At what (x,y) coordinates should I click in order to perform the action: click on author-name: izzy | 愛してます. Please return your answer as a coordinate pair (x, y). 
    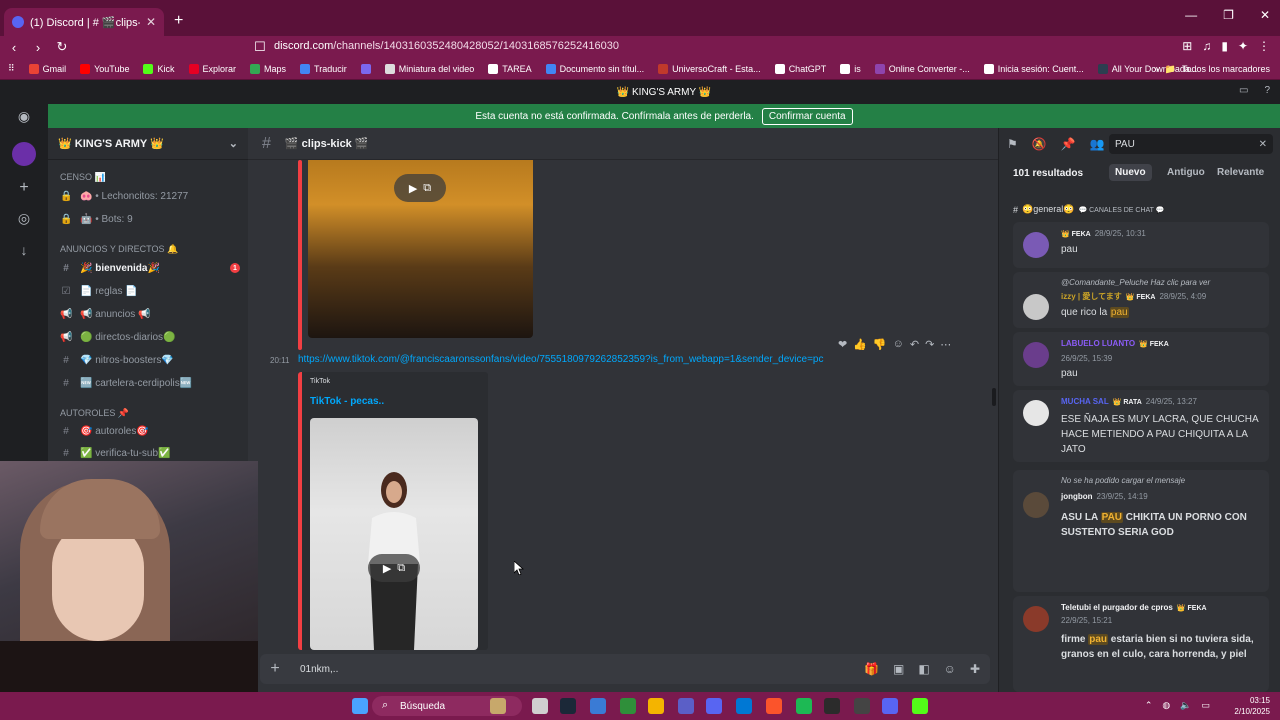
    Looking at the image, I should click on (1091, 296).